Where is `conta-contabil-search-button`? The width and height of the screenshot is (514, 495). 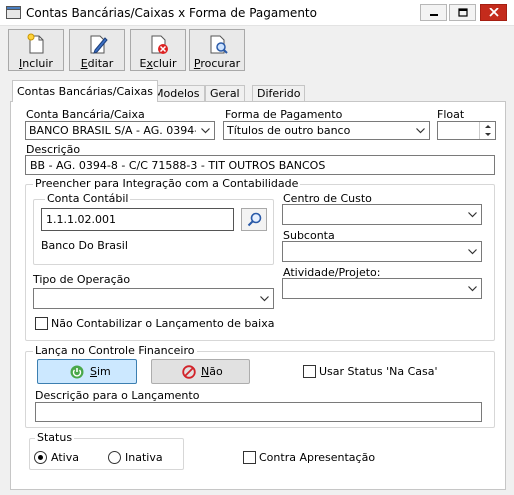
conta-contabil-search-button is located at coordinates (254, 219).